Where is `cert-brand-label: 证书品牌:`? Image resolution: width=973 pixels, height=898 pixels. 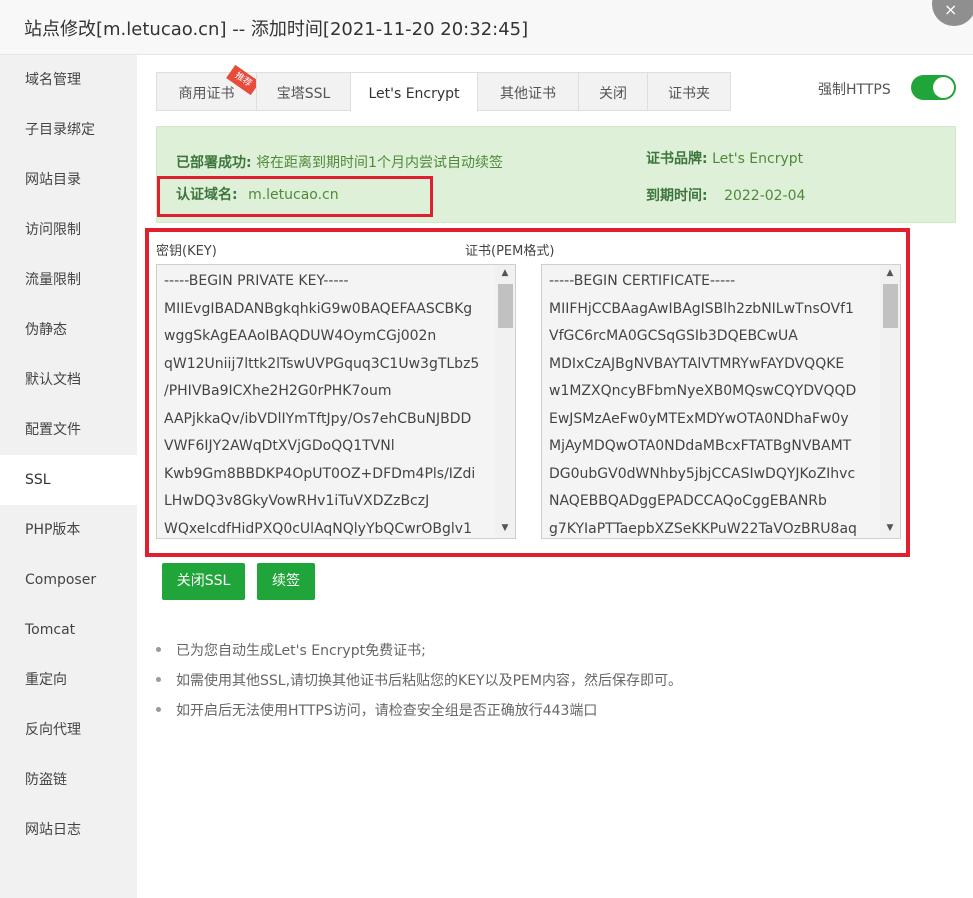 cert-brand-label: 证书品牌: is located at coordinates (677, 159).